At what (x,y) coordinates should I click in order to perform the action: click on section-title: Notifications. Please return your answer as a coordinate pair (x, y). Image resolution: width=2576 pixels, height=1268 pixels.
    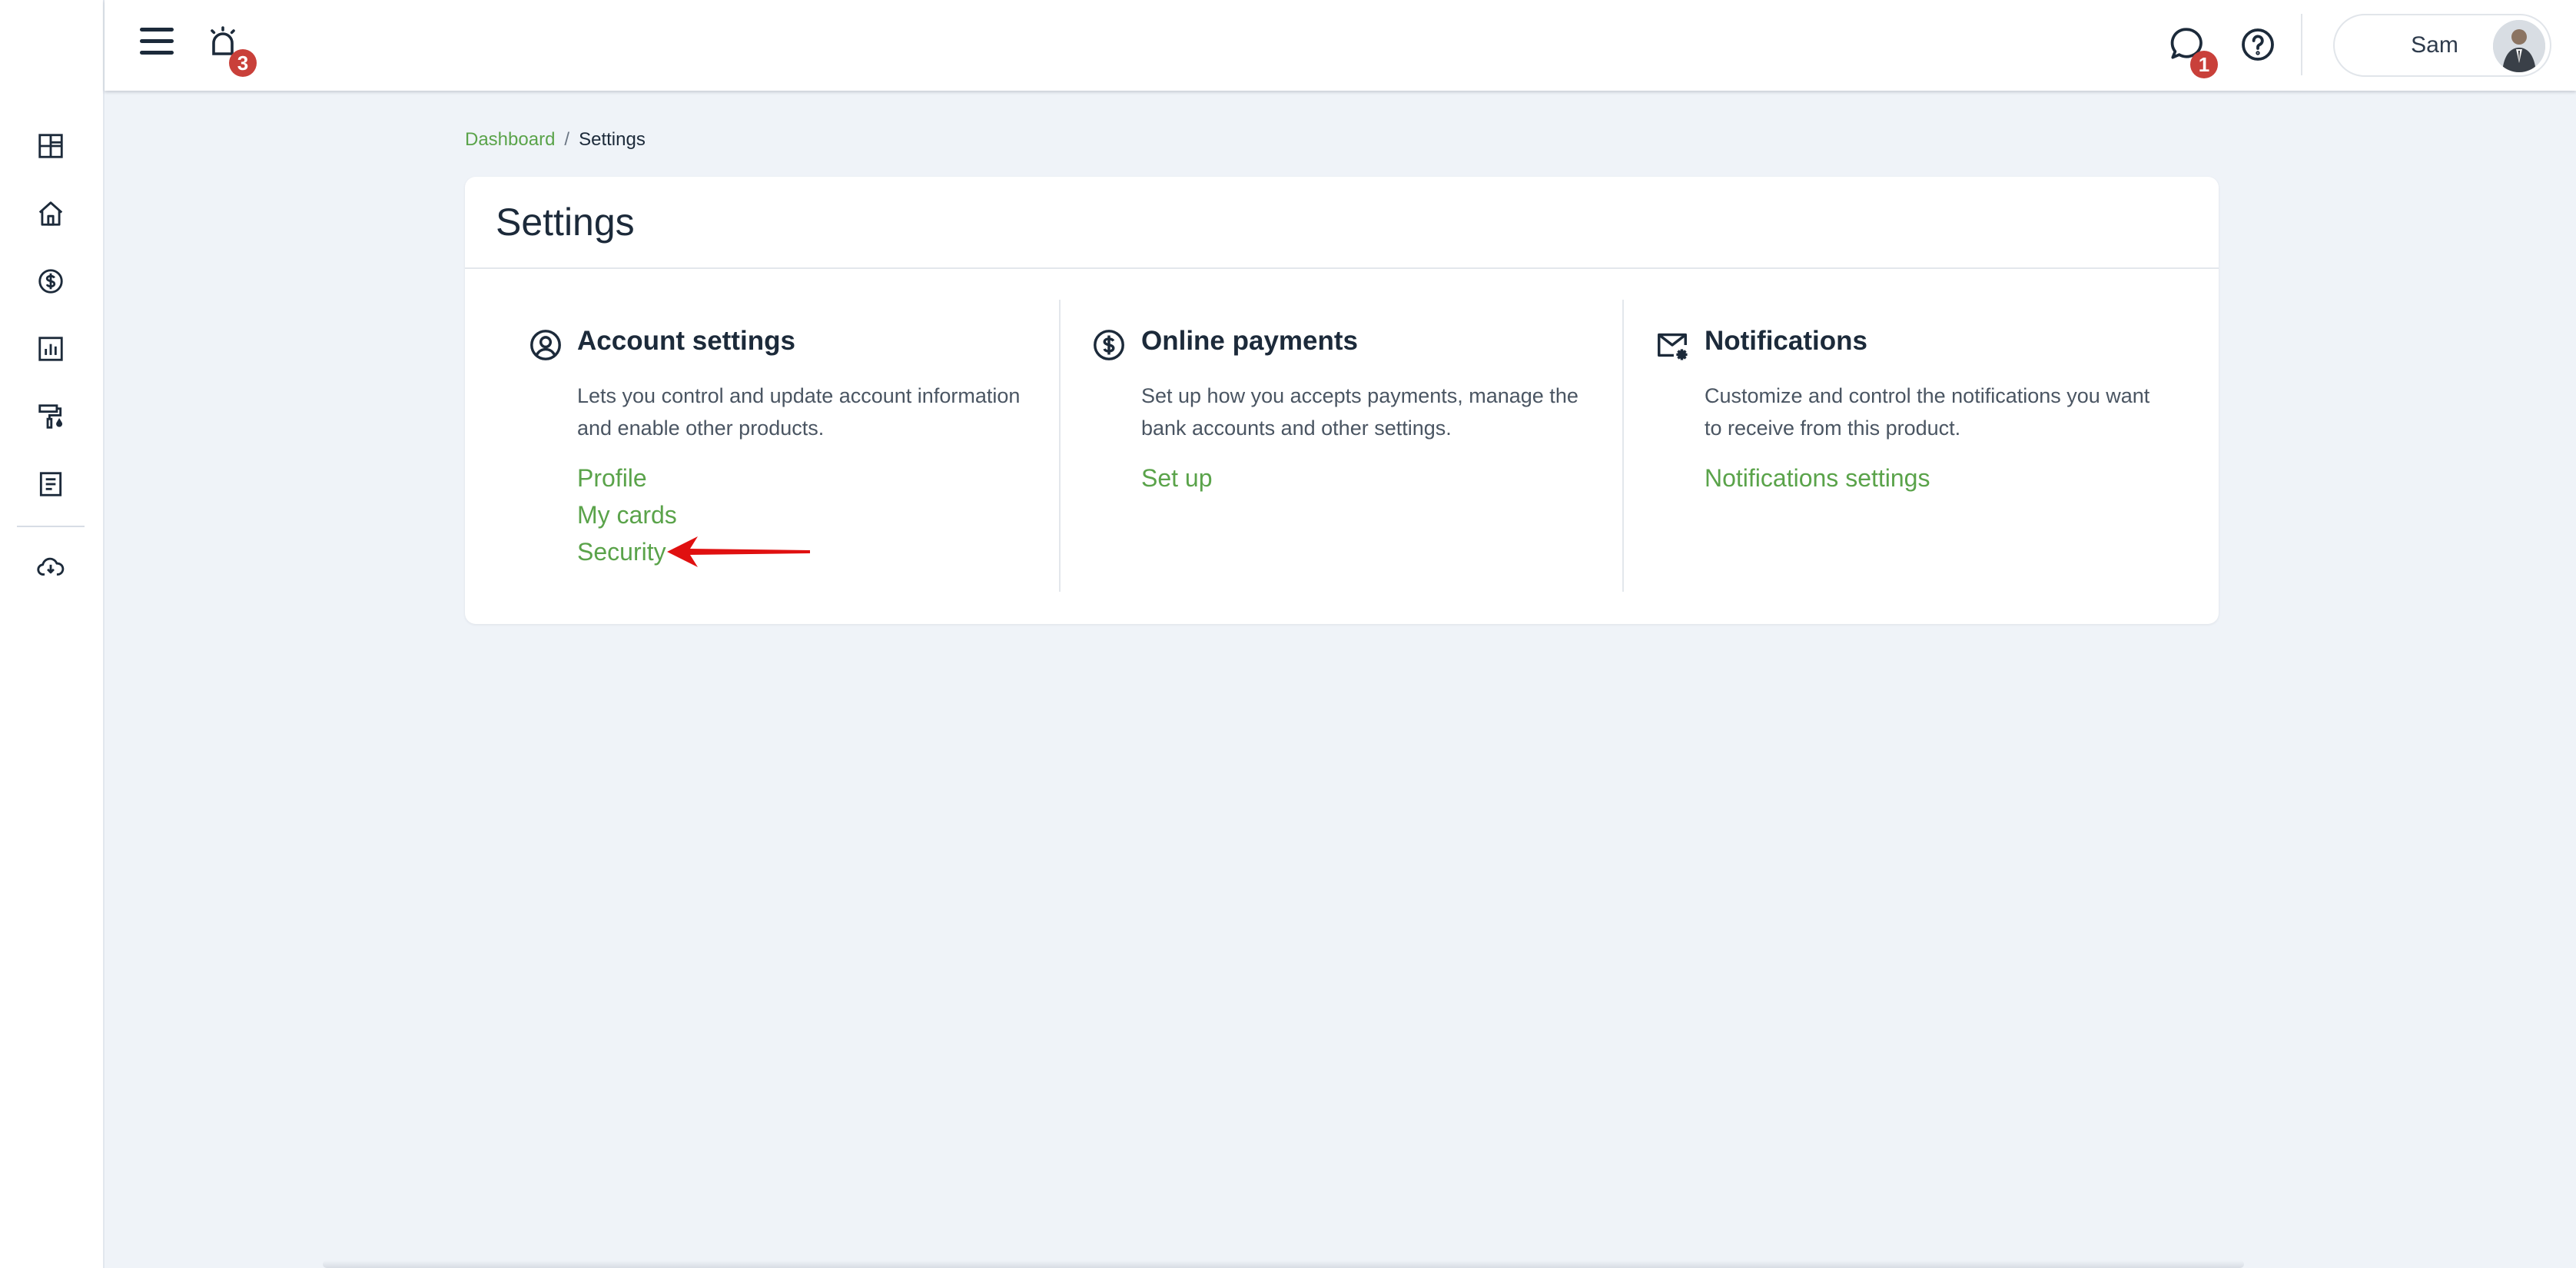
    Looking at the image, I should click on (1786, 341).